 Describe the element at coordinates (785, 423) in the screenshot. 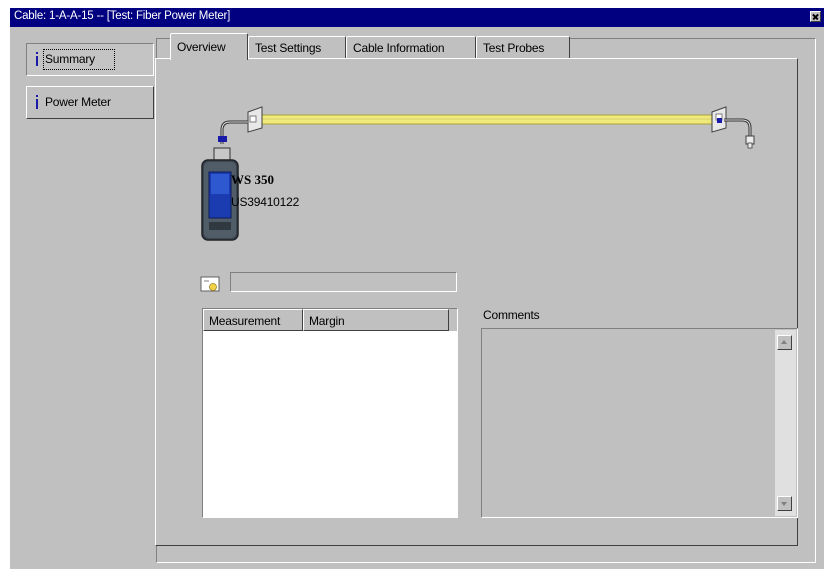

I see `comments-scrollbar` at that location.